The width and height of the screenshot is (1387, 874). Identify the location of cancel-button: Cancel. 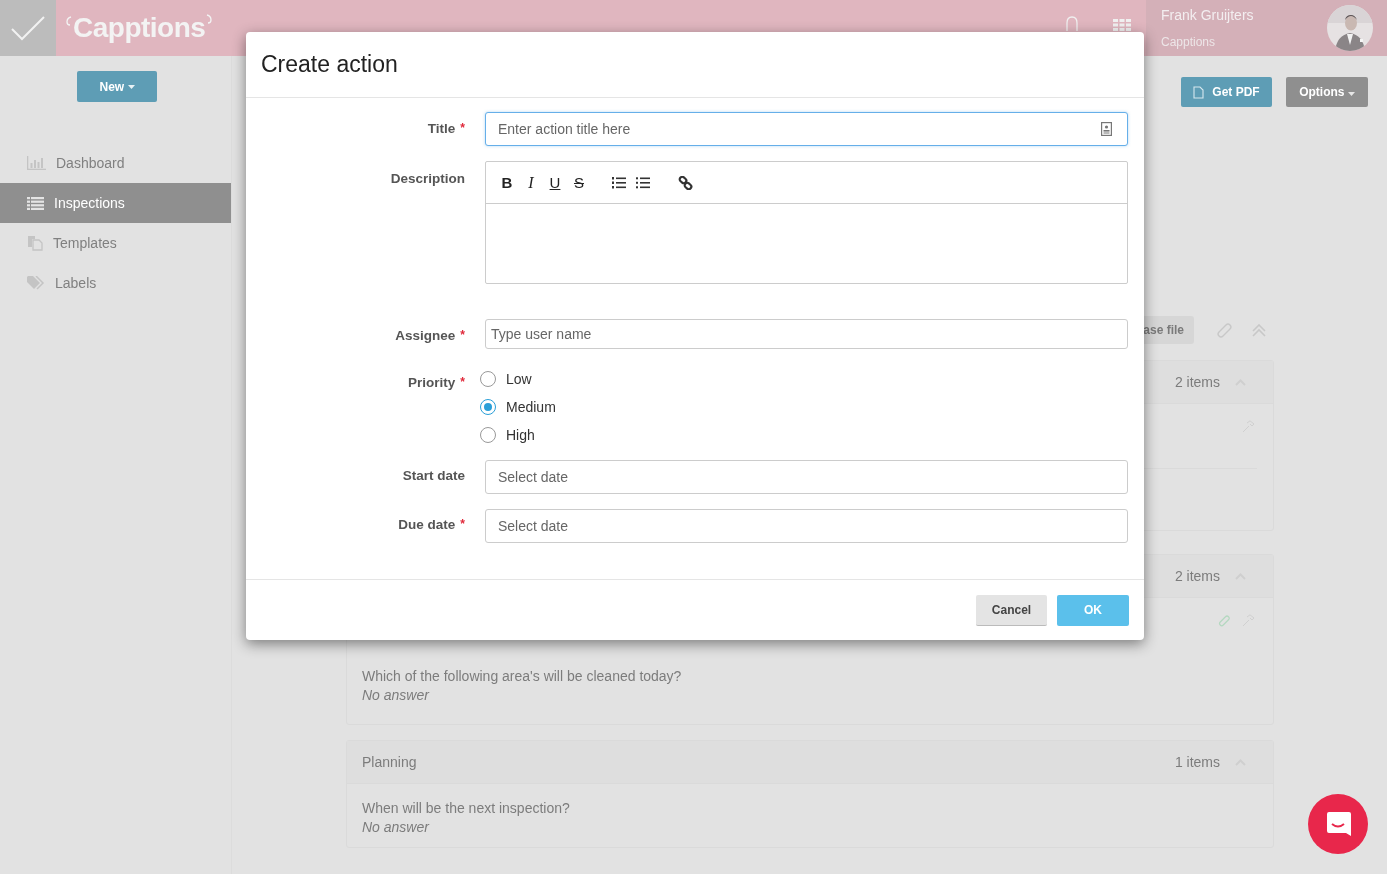
(1011, 610).